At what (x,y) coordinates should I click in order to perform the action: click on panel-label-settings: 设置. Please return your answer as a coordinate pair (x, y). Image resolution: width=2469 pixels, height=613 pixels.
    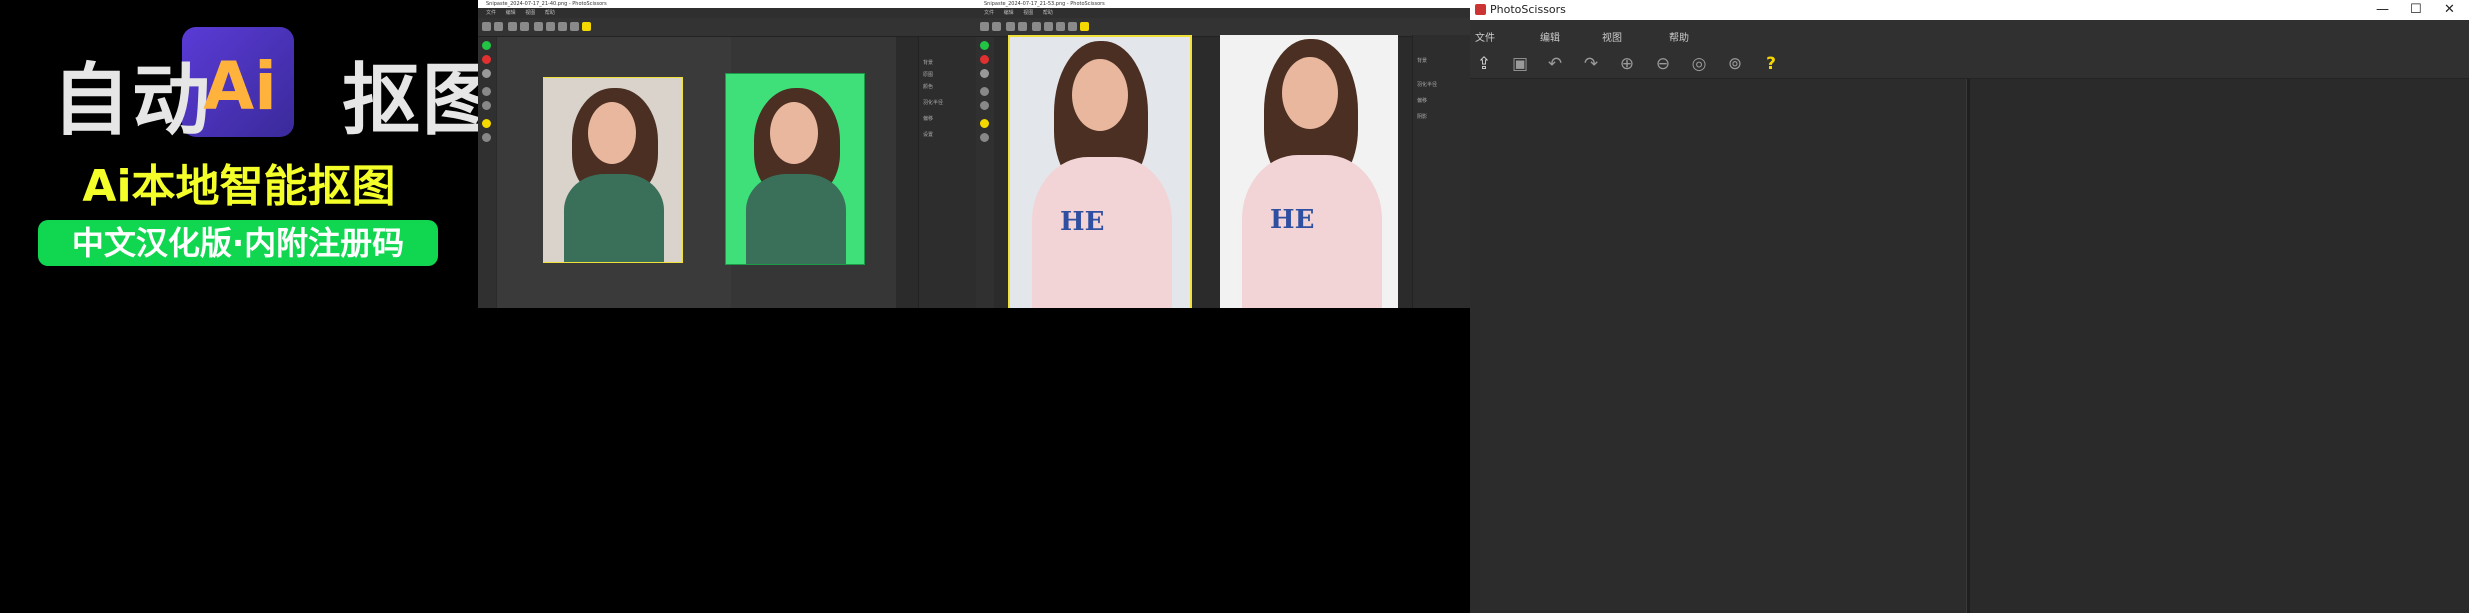
    Looking at the image, I should click on (928, 135).